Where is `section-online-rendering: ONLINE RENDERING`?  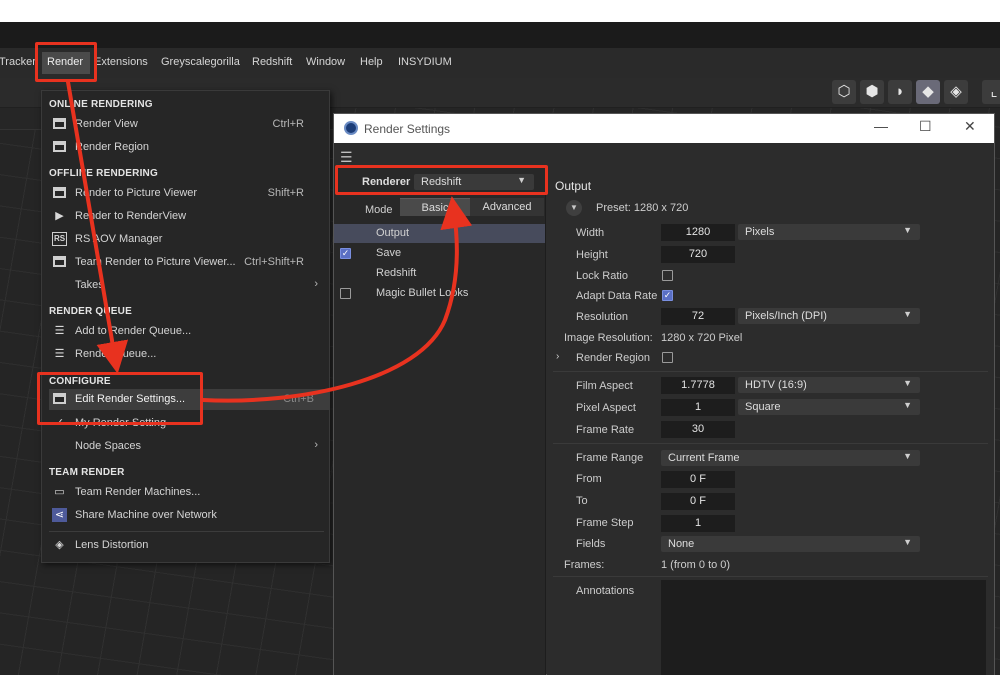 section-online-rendering: ONLINE RENDERING is located at coordinates (101, 104).